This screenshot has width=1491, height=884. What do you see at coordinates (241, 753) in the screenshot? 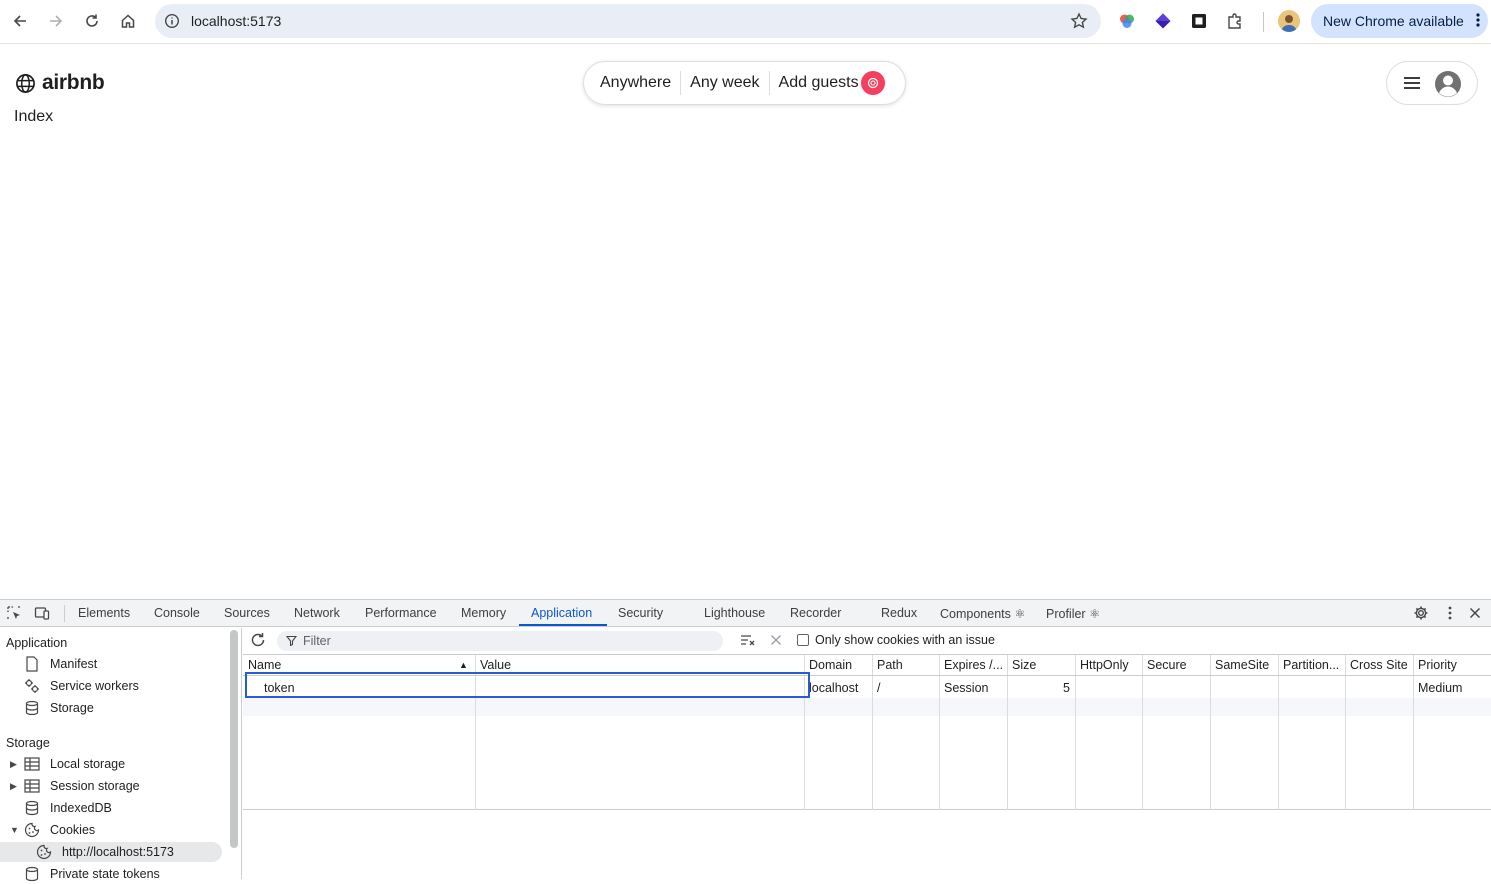
I see `sidebar-divider` at bounding box center [241, 753].